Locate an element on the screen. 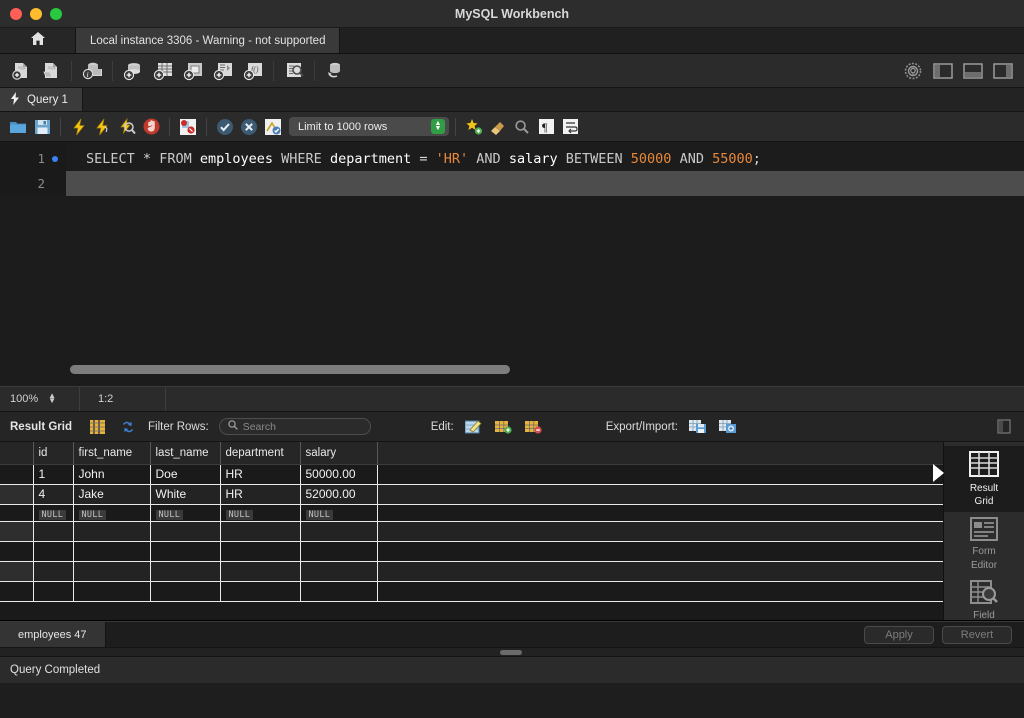  sidebar-item-form-editor: Form Editor is located at coordinates (984, 544).